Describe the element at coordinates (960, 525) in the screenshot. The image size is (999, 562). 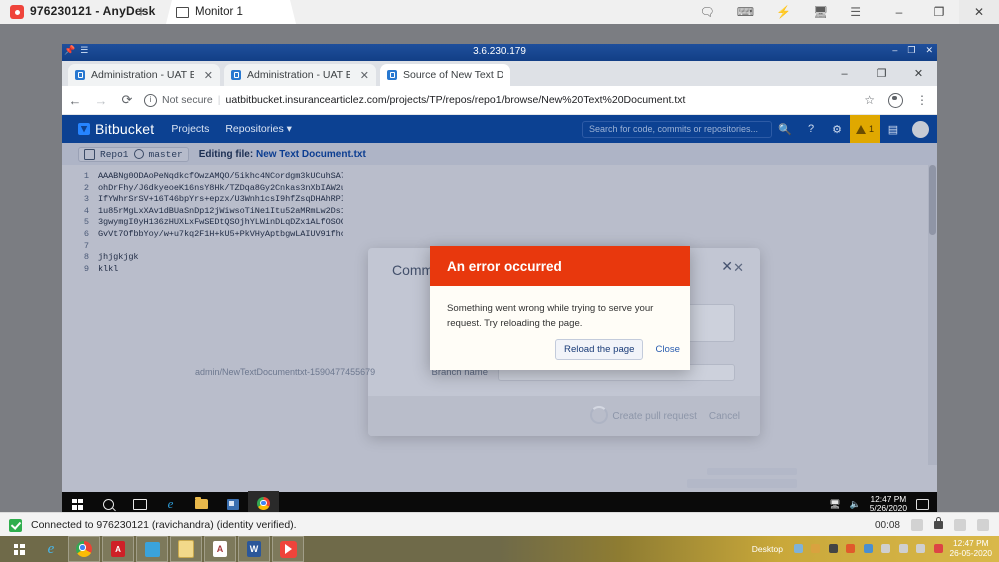
I see `session-info-icon` at that location.